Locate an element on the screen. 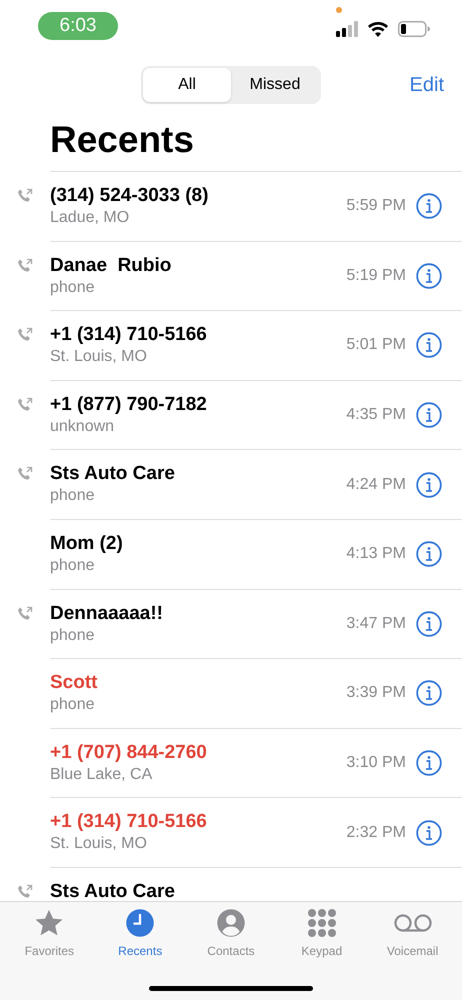 The height and width of the screenshot is (1000, 462). tab-bar-item: Contacts is located at coordinates (230, 934).